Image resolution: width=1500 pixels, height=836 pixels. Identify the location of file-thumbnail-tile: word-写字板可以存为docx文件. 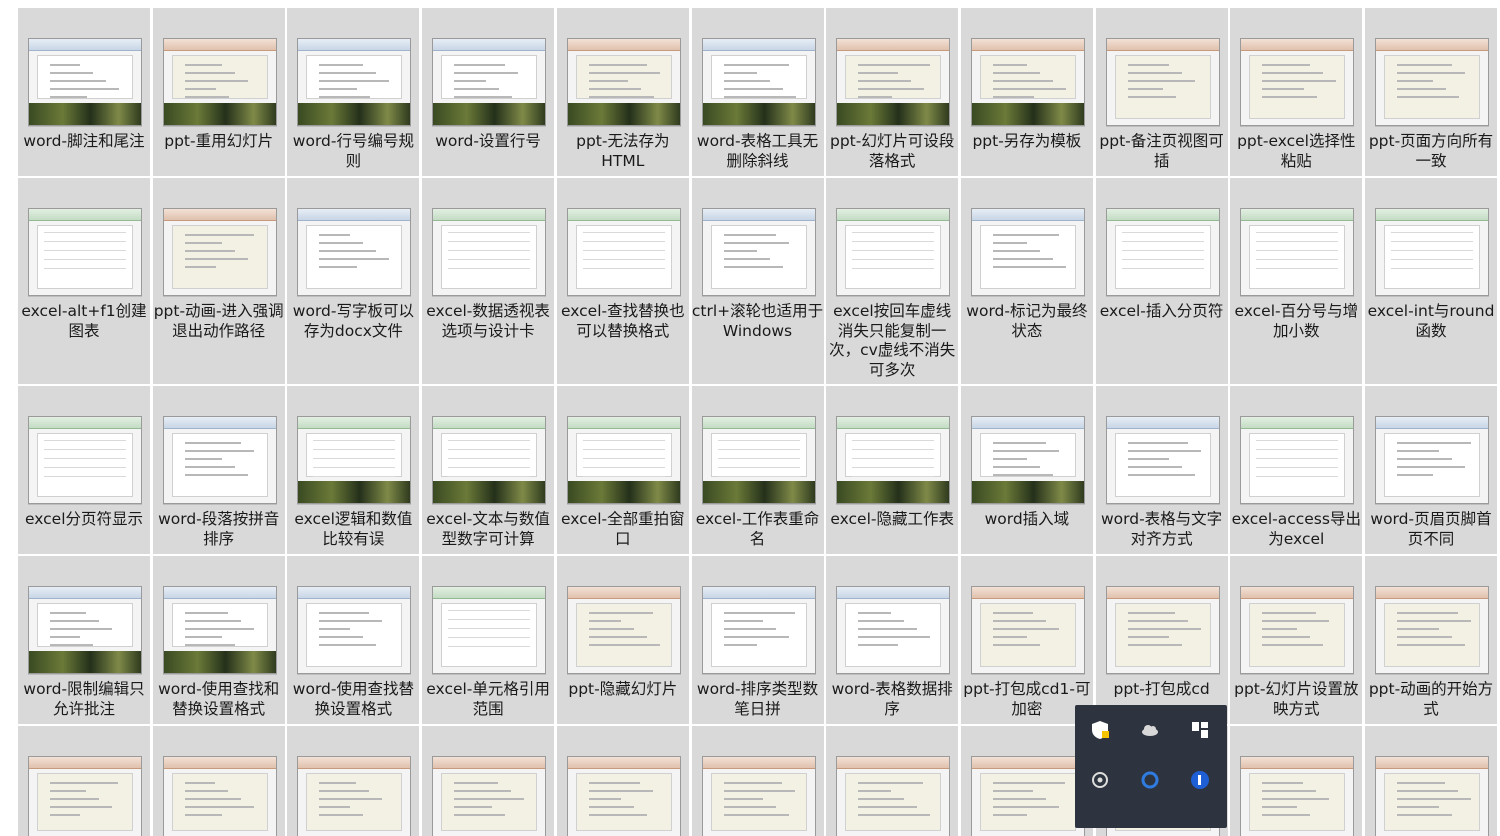
(353, 281).